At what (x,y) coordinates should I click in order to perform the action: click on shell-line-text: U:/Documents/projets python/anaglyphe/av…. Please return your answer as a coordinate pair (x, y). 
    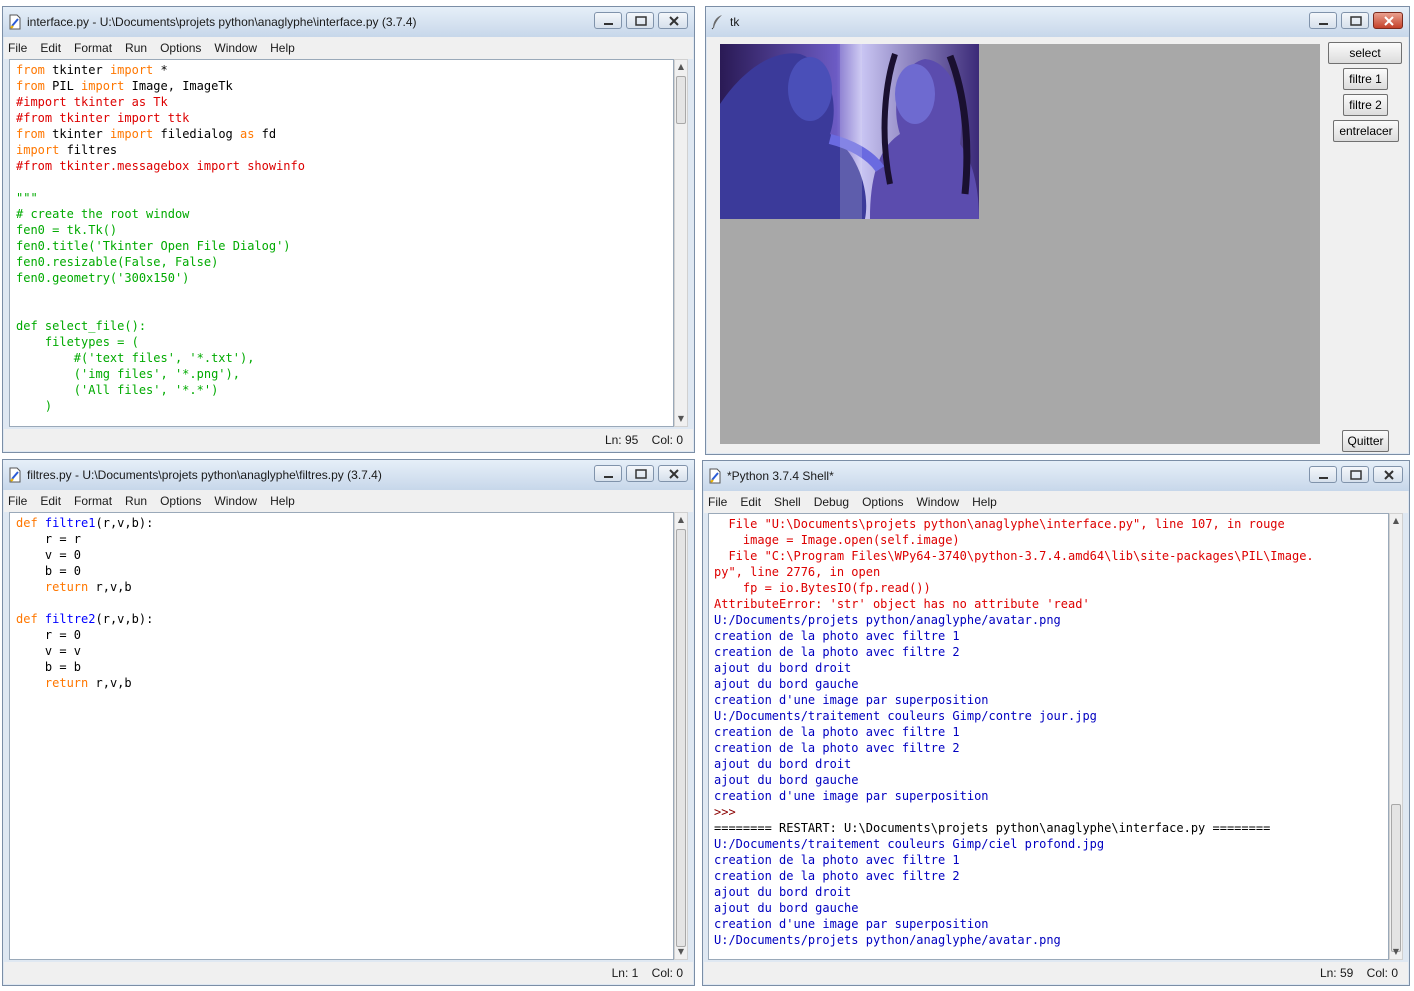
    Looking at the image, I should click on (887, 620).